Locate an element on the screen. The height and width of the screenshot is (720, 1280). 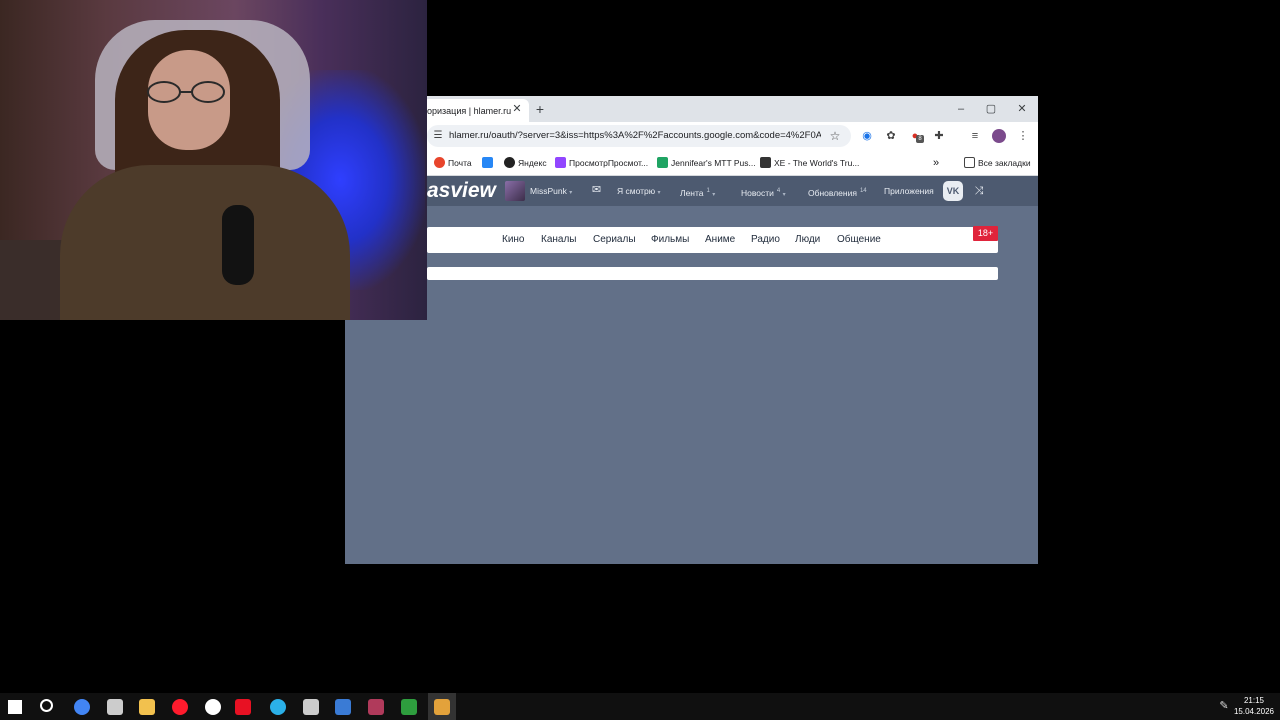
file-explorer-icon is located at coordinates (147, 707).